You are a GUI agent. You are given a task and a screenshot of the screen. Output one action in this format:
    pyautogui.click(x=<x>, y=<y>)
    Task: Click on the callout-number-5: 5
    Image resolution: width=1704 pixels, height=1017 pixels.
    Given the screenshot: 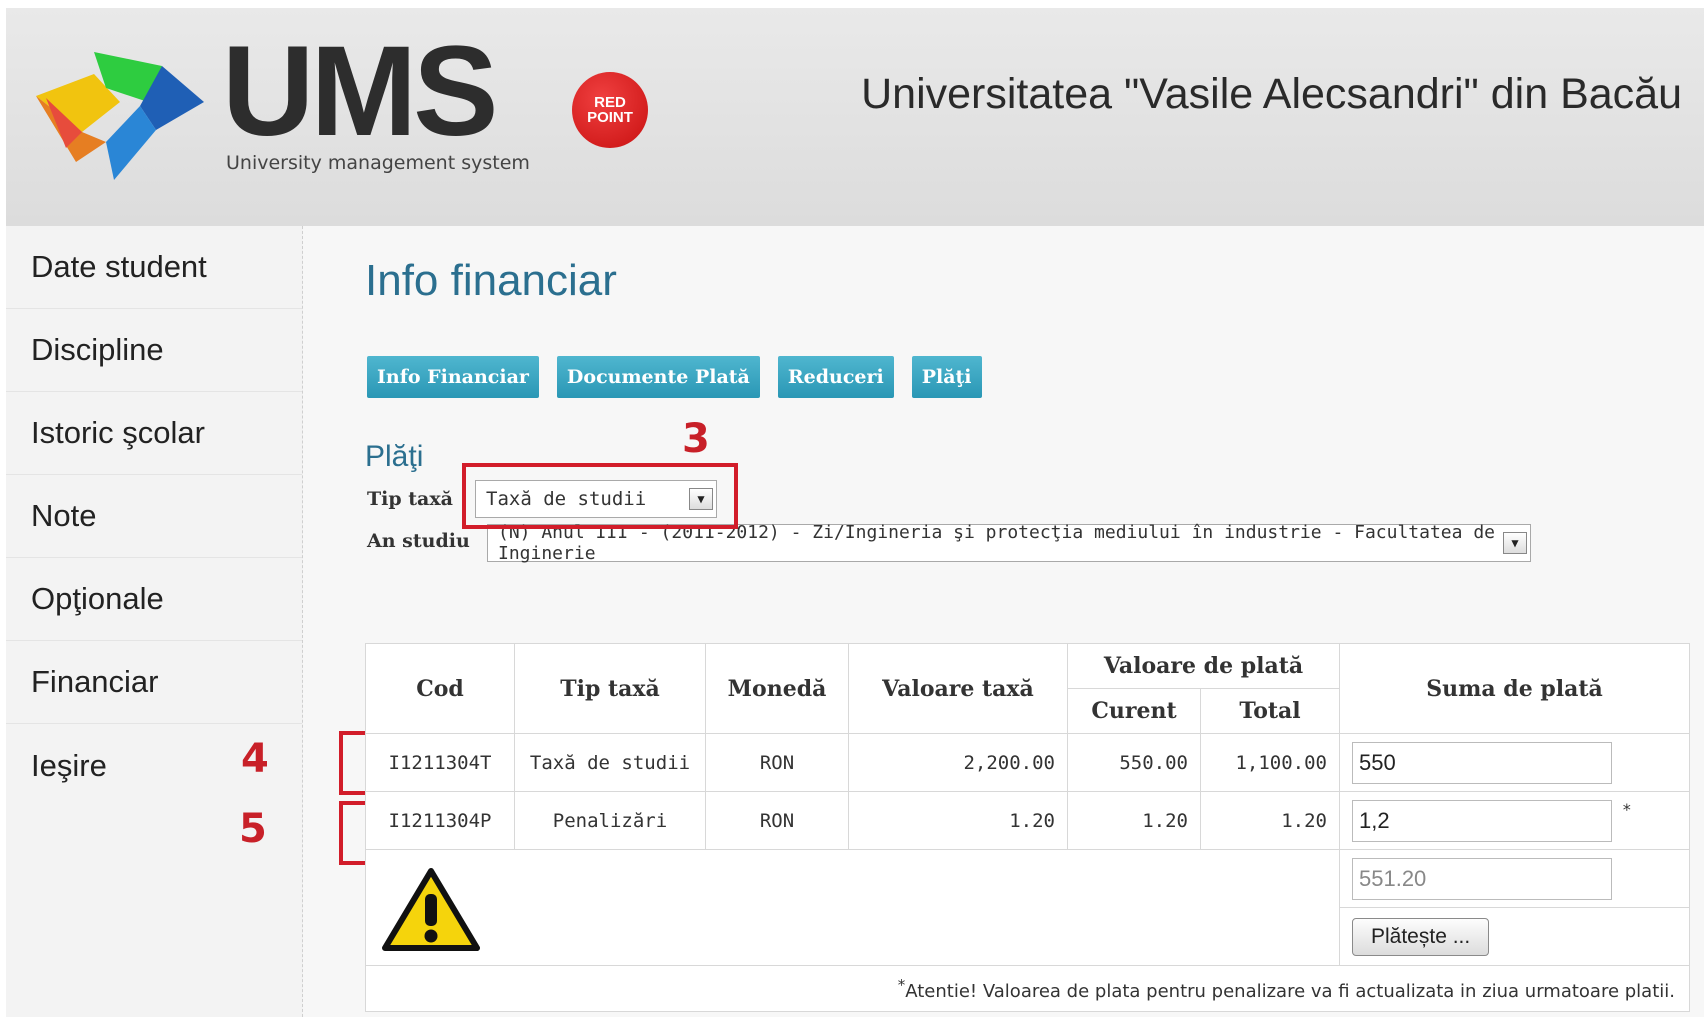 What is the action you would take?
    pyautogui.click(x=253, y=829)
    